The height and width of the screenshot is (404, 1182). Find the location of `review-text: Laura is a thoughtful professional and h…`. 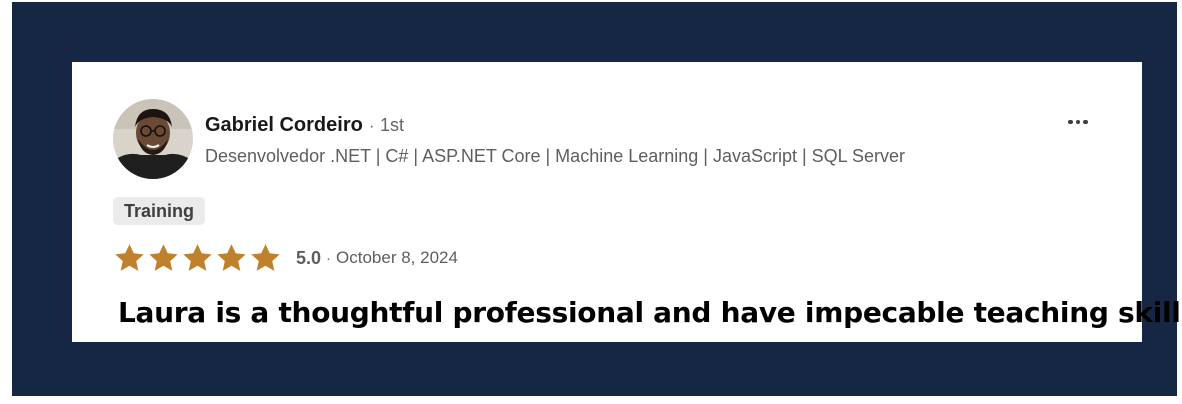

review-text: Laura is a thoughtful professional and h… is located at coordinates (650, 312).